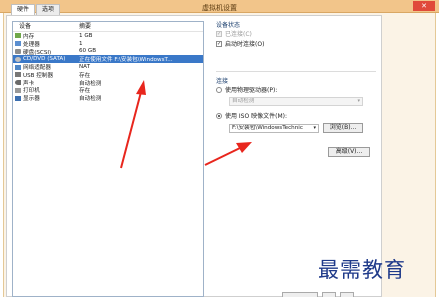 This screenshot has width=439, height=297. Describe the element at coordinates (186, 124) in the screenshot. I see `annotation-arrows` at that location.